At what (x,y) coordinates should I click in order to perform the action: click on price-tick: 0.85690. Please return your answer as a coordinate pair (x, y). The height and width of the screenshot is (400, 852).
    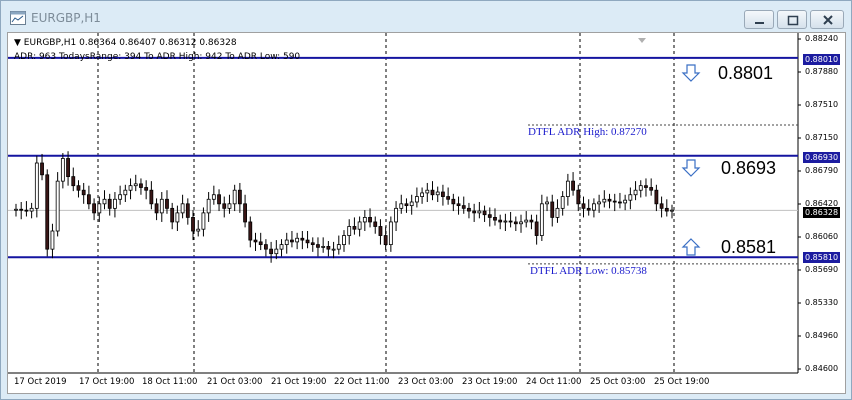
    Looking at the image, I should click on (822, 269).